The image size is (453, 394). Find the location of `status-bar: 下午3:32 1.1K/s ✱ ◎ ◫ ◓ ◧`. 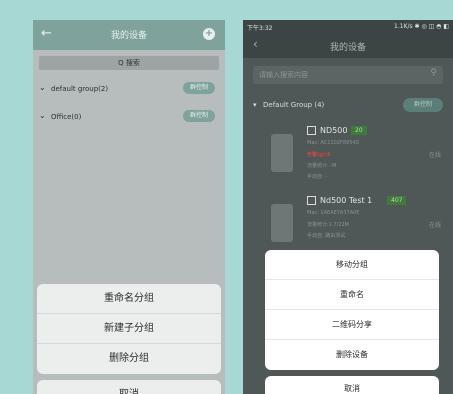

status-bar: 下午3:32 1.1K/s ✱ ◎ ◫ ◓ ◧ is located at coordinates (348, 27).